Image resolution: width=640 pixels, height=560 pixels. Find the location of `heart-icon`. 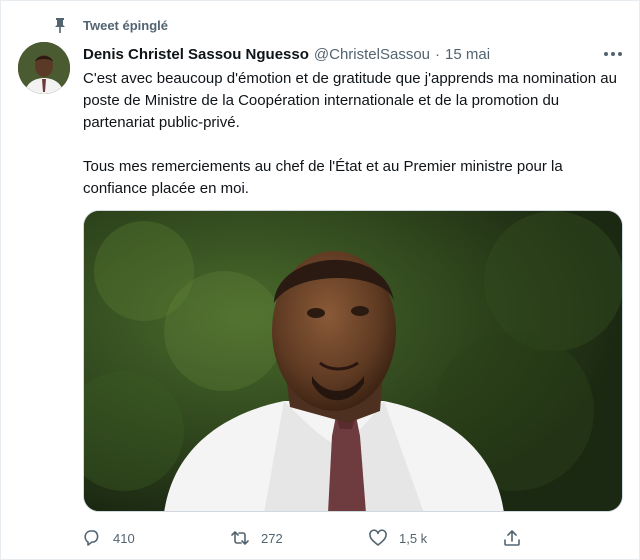

heart-icon is located at coordinates (378, 537).